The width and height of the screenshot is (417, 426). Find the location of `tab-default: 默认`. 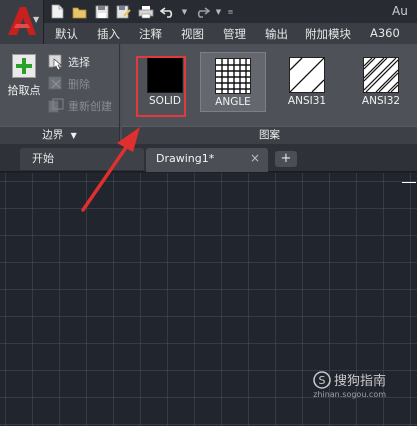

tab-default: 默认 is located at coordinates (66, 34).